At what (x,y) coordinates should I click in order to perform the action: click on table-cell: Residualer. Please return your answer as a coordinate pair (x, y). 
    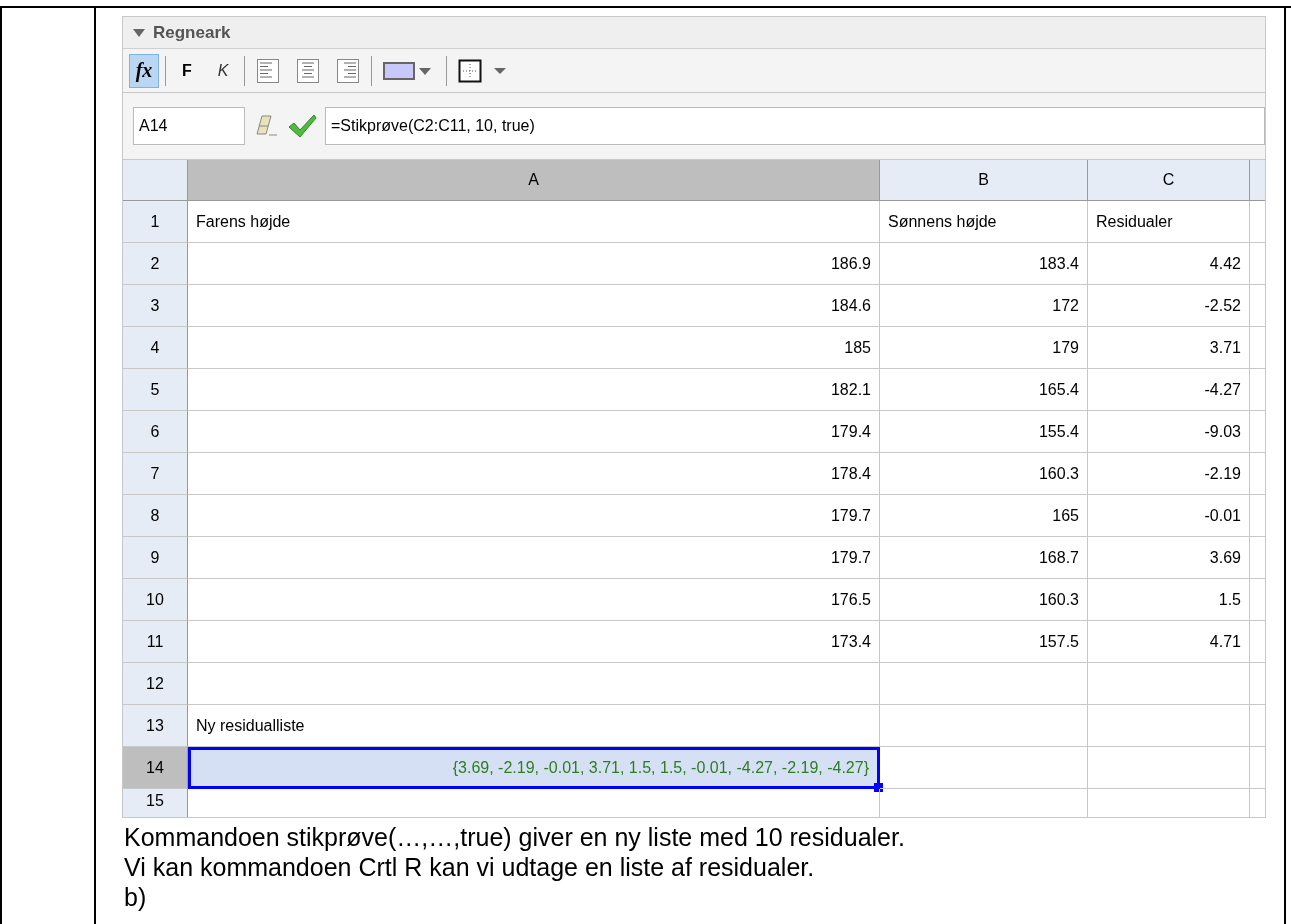
    Looking at the image, I should click on (1169, 222).